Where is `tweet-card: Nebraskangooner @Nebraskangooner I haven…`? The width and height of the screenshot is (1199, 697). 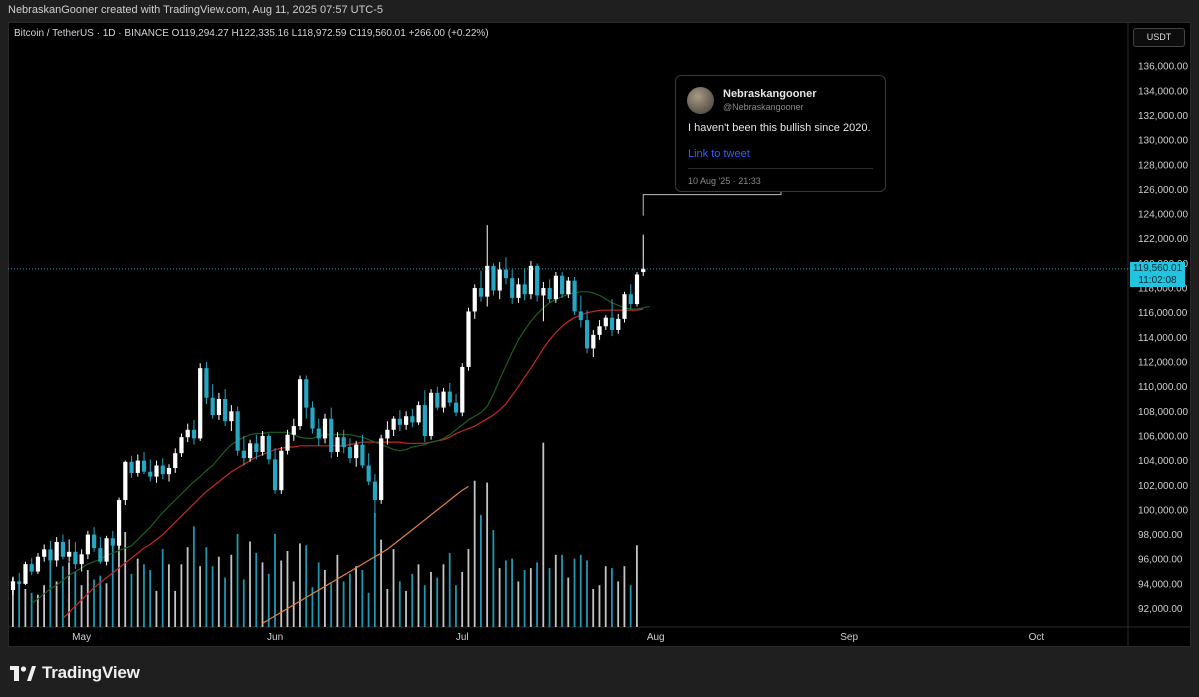
tweet-card: Nebraskangooner @Nebraskangooner I haven… is located at coordinates (780, 133).